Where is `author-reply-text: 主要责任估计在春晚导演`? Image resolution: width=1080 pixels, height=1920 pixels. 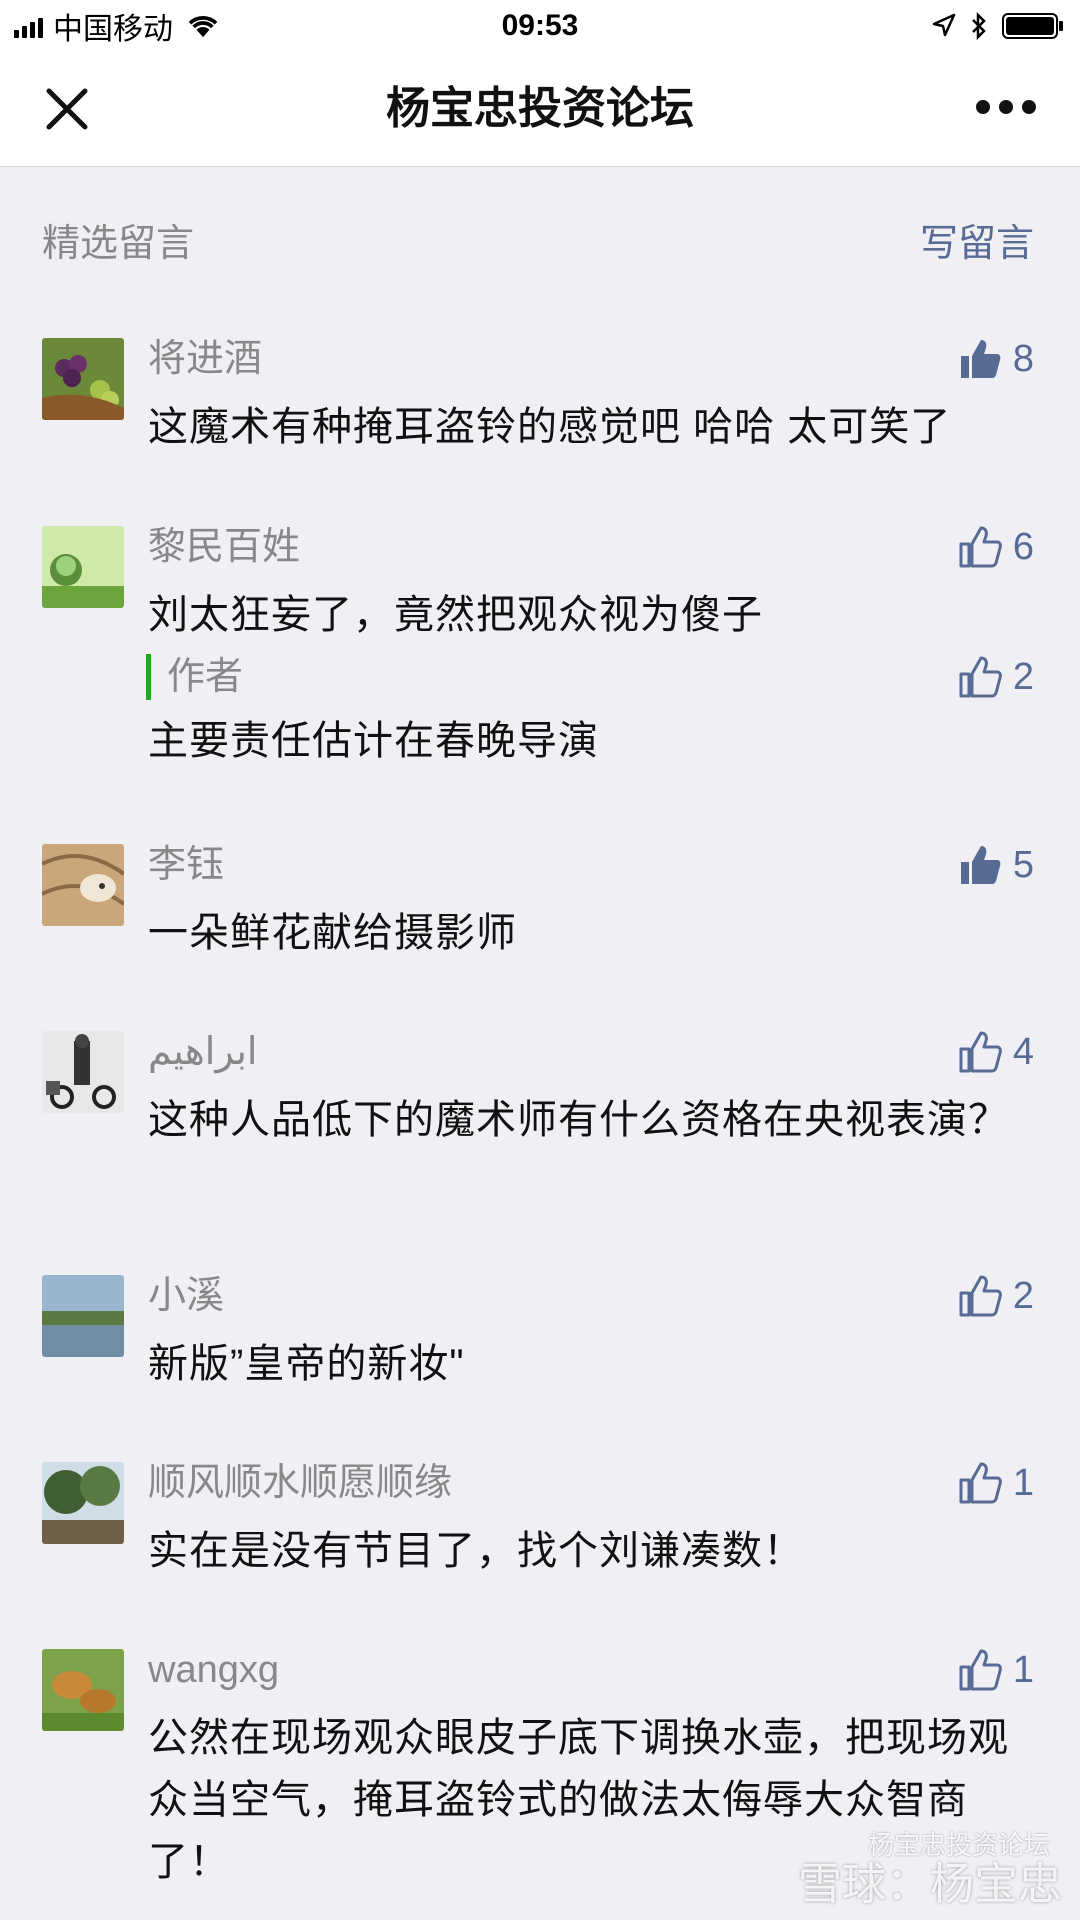
author-reply-text: 主要责任估计在春晚导演 is located at coordinates (373, 741).